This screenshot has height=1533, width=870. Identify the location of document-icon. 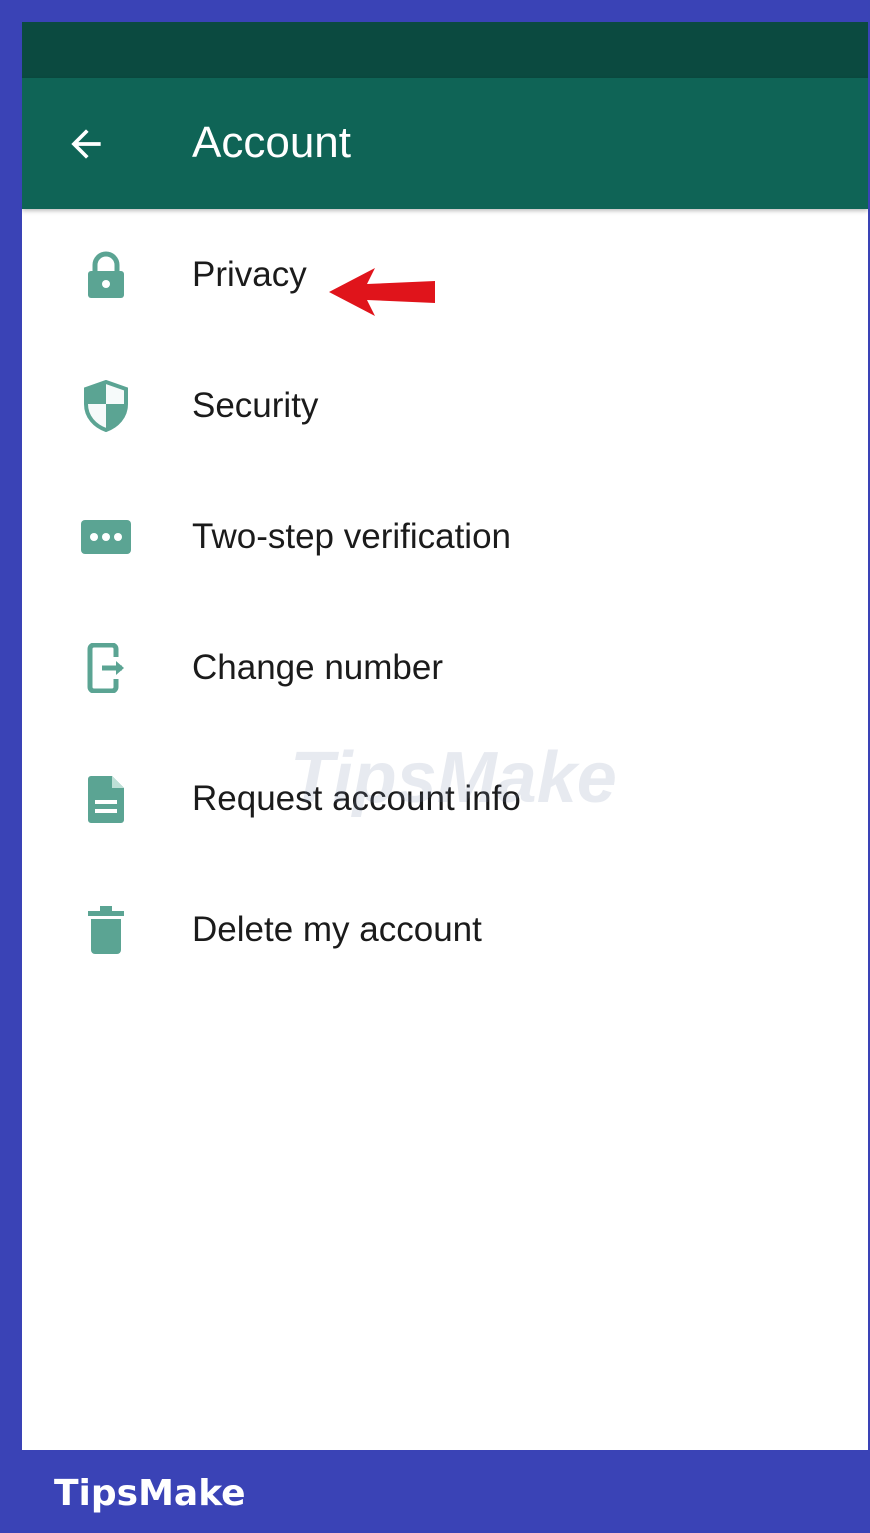
(106, 799).